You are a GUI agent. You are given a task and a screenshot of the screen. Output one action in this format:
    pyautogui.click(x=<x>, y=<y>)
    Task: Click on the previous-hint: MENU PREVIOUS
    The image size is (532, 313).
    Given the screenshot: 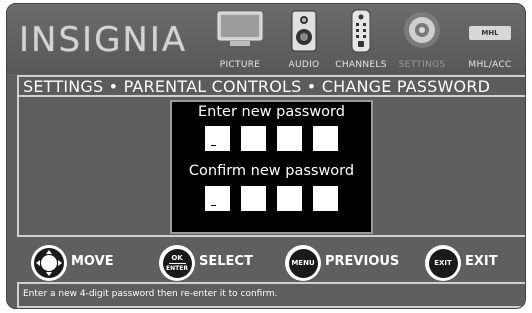 What is the action you would take?
    pyautogui.click(x=350, y=263)
    